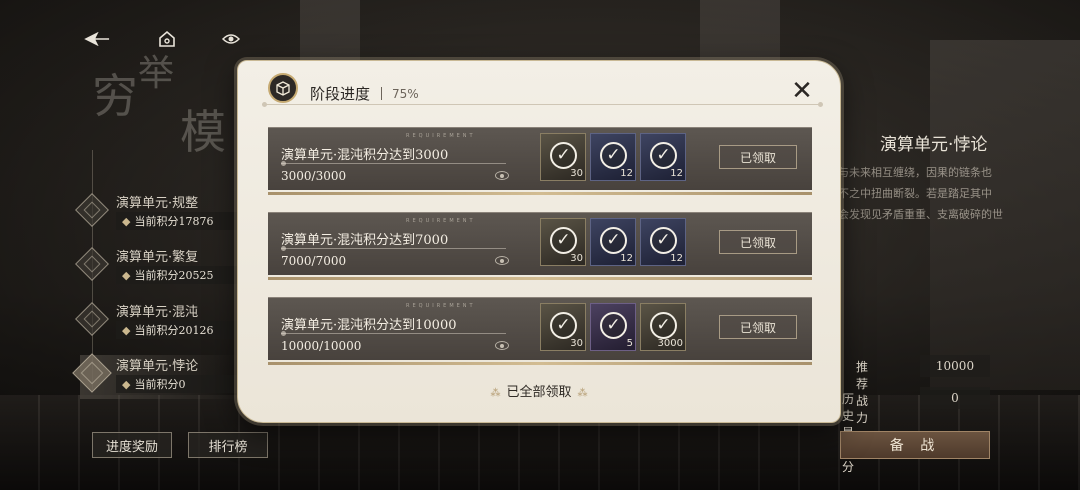 This screenshot has height=490, width=1080. What do you see at coordinates (405, 94) in the screenshot?
I see `progress-percent: 75%` at bounding box center [405, 94].